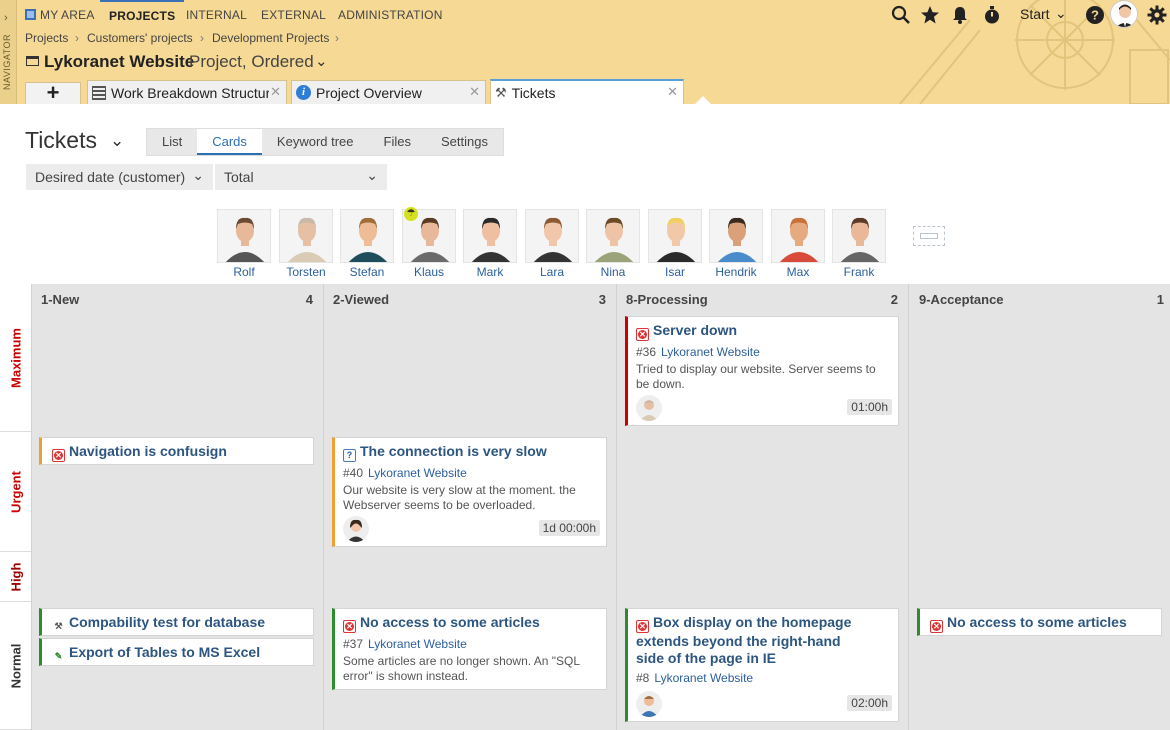 This screenshot has width=1170, height=730. I want to click on person-filter-stefan: Stefan, so click(367, 244).